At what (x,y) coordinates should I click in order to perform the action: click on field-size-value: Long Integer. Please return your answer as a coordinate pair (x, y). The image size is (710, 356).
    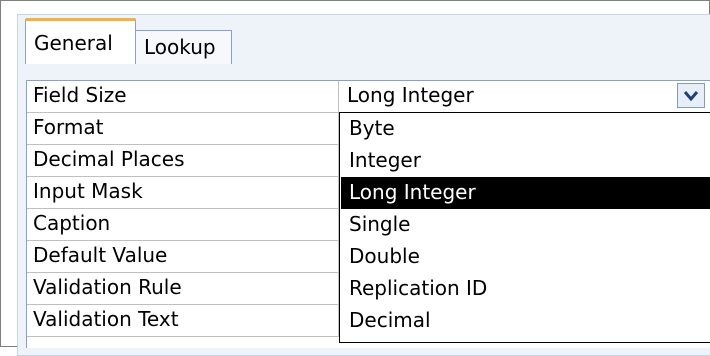
    Looking at the image, I should click on (410, 95).